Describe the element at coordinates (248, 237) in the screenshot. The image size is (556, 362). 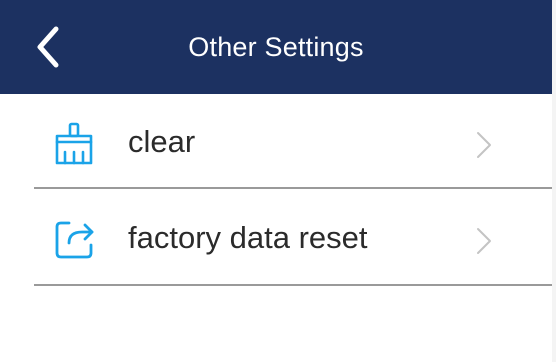
I see `settings-item-label: factory data reset` at that location.